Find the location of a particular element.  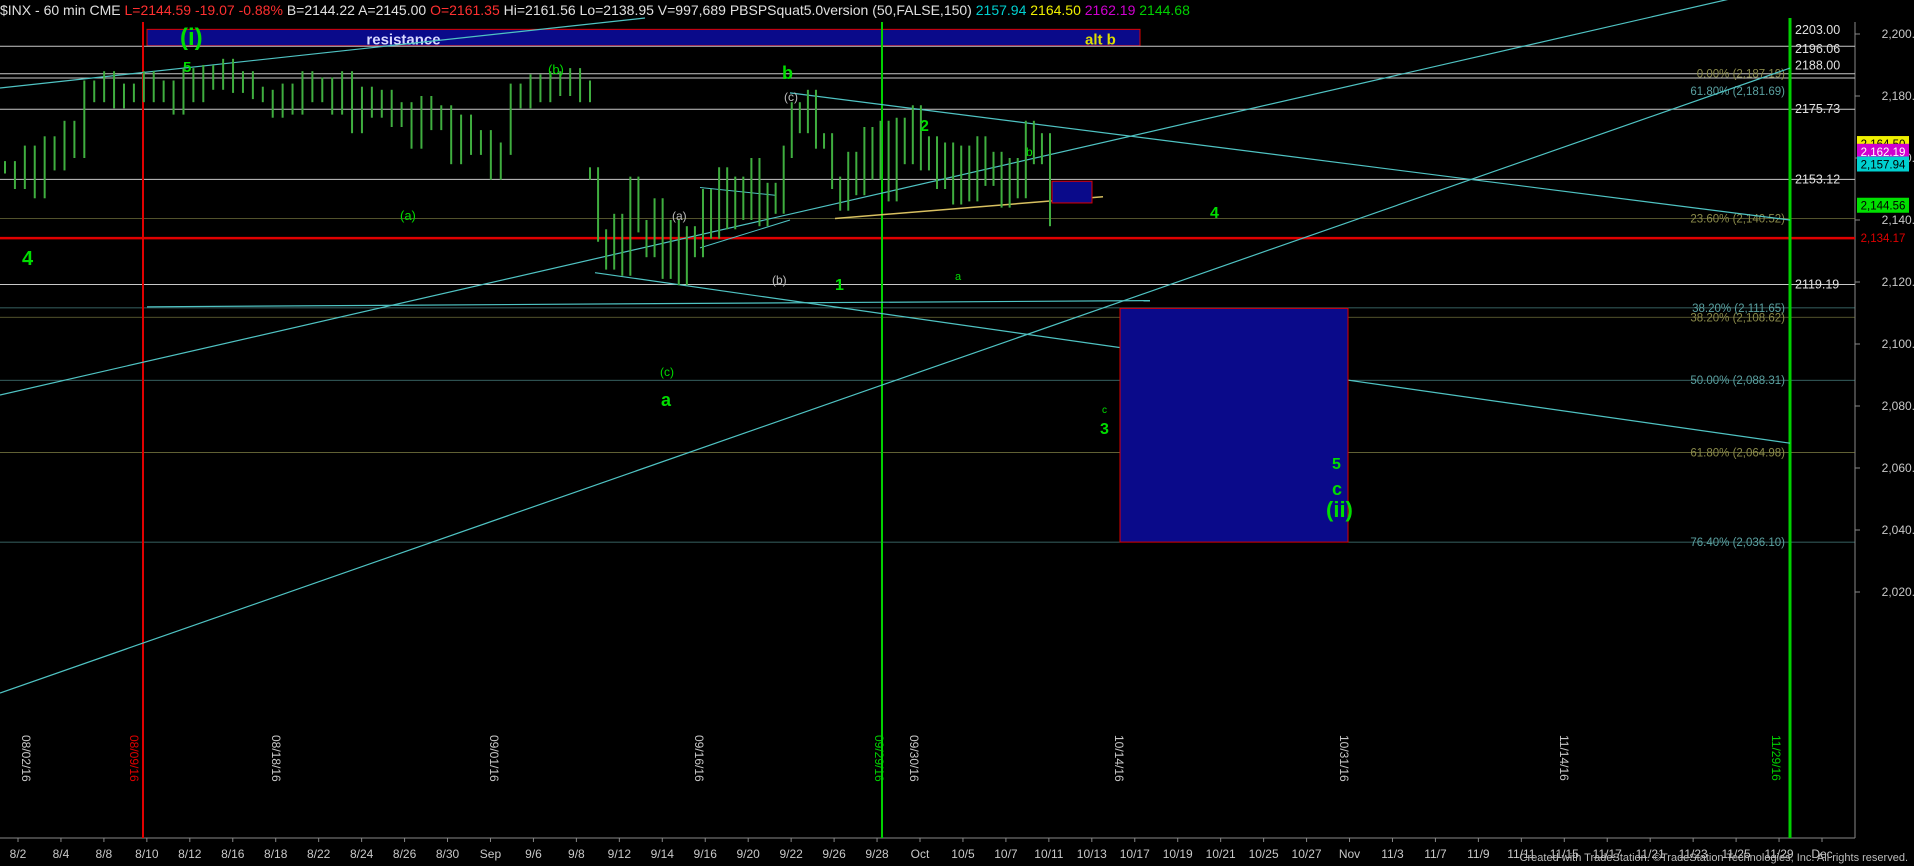

y-tick-label: 2,200.00 is located at coordinates (1898, 34).